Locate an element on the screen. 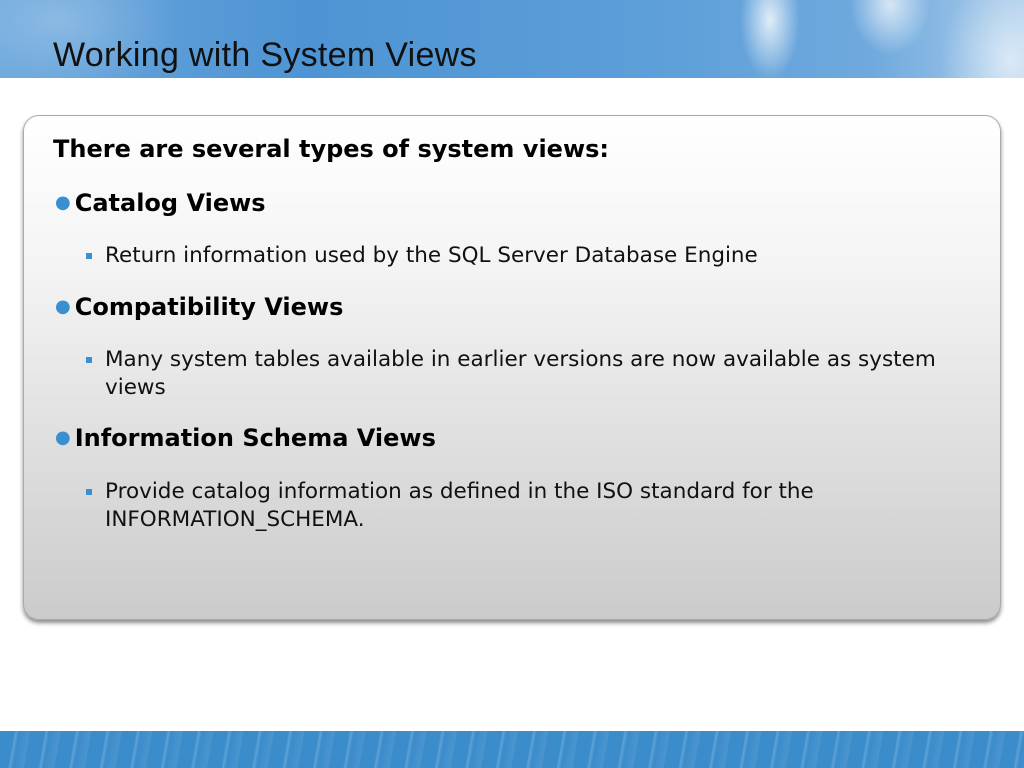 The image size is (1024, 768). bullet-heading: Compatibility Views is located at coordinates (209, 307).